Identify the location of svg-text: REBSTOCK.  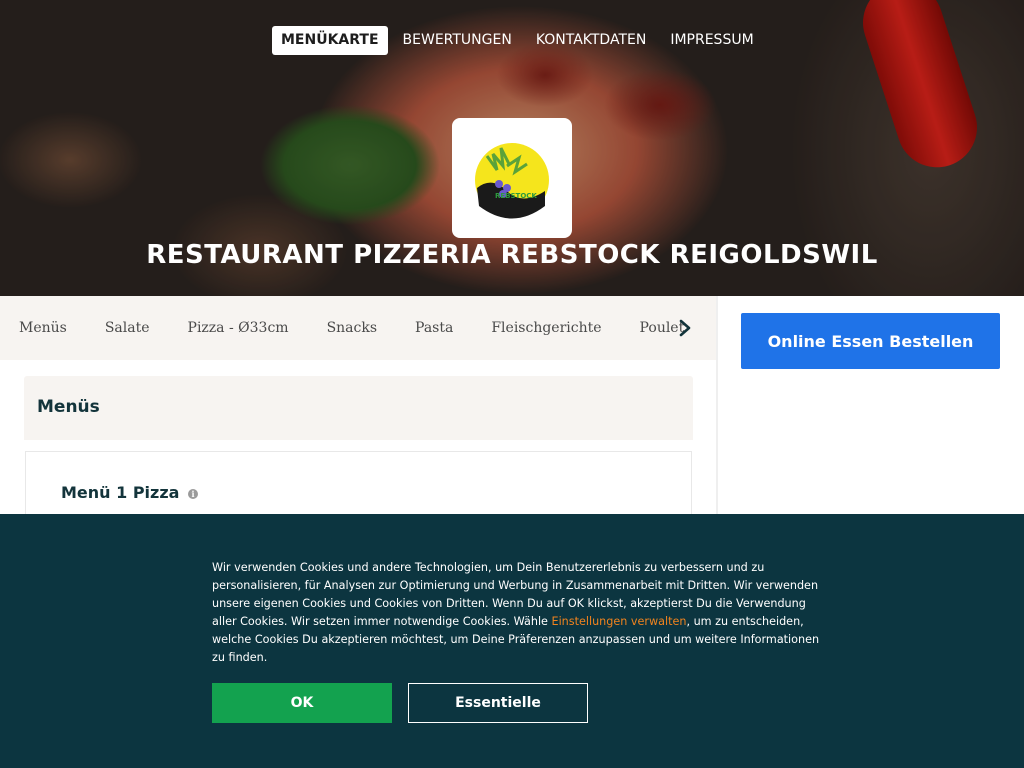
(516, 196).